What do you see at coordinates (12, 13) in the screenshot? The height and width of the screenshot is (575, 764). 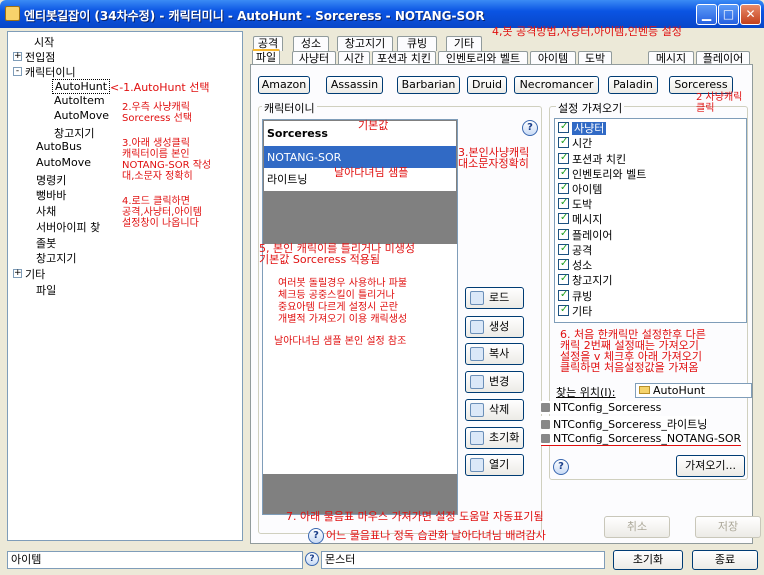 I see `app-icon` at bounding box center [12, 13].